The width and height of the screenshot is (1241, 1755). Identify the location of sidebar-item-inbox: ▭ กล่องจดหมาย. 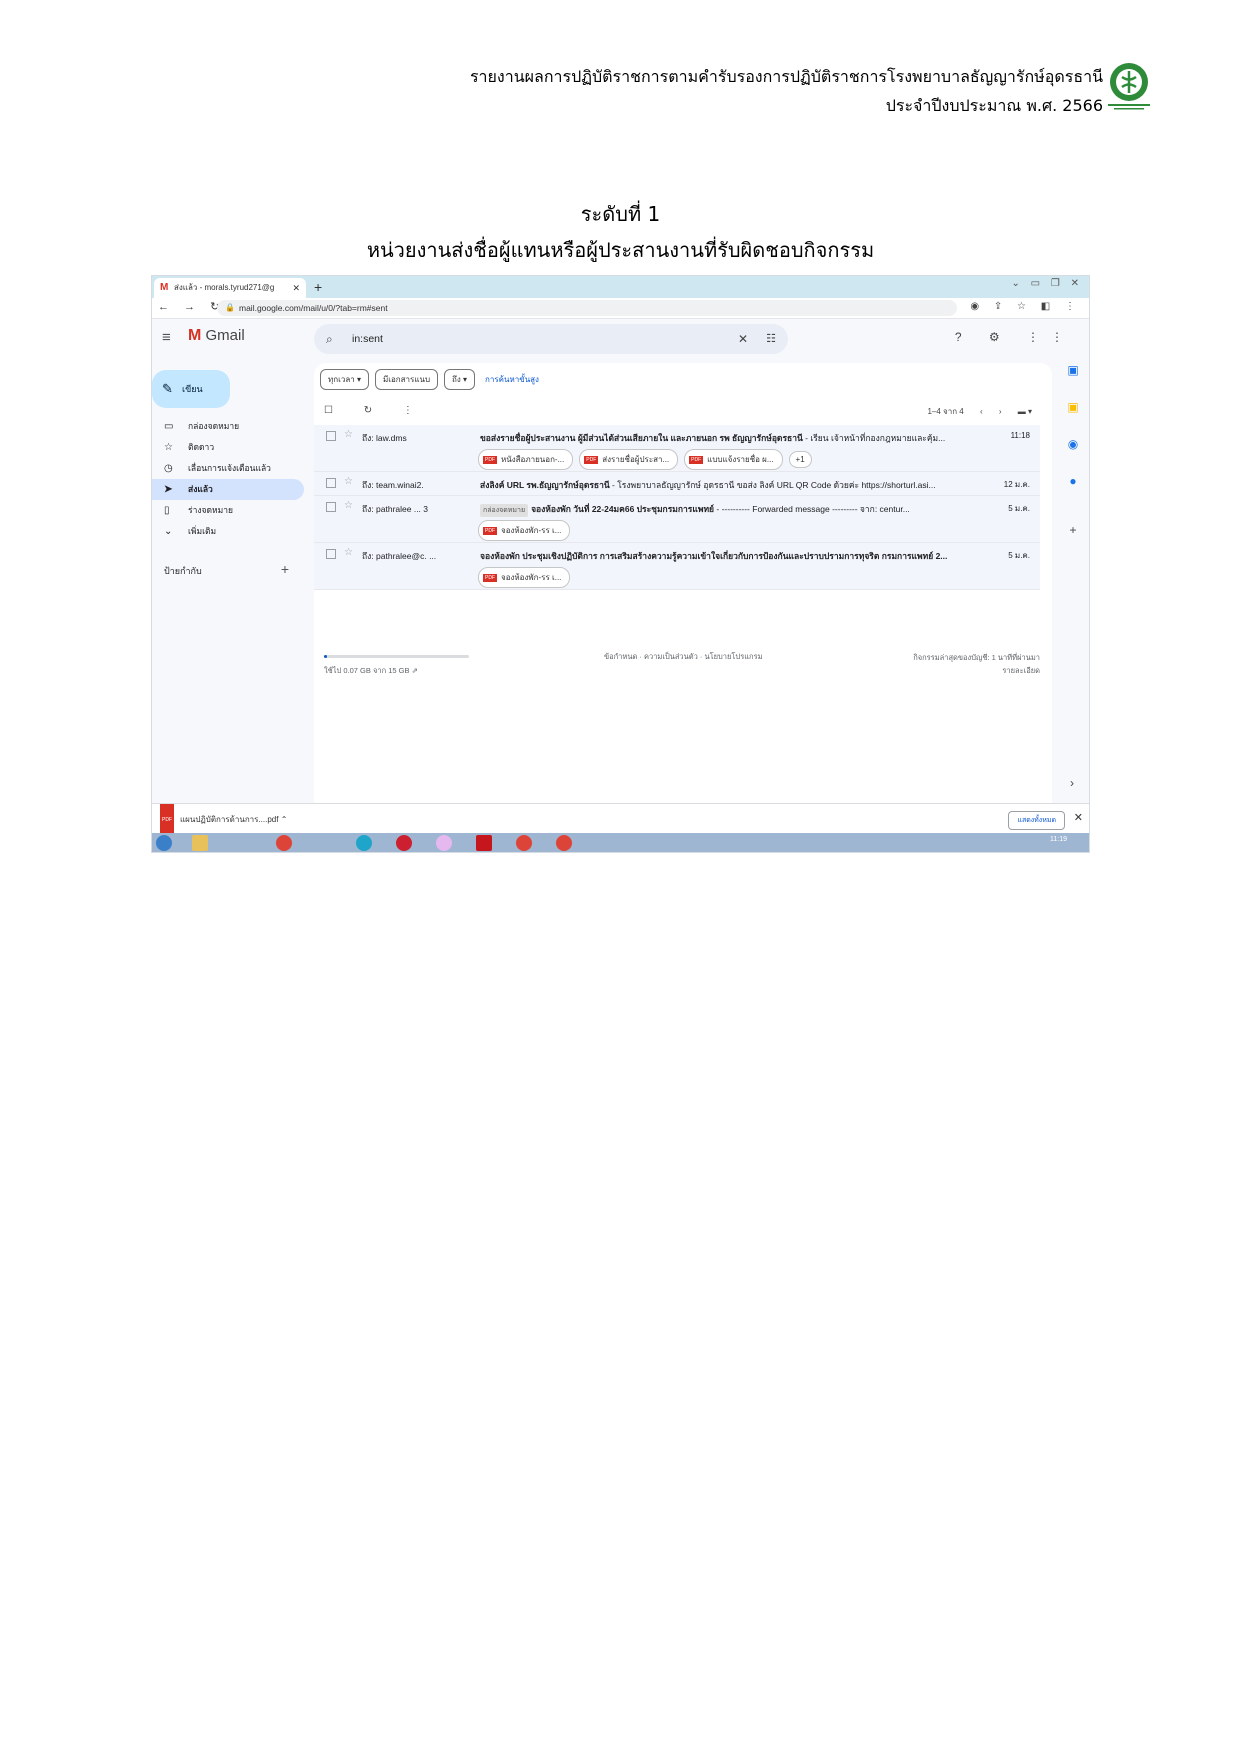
(228, 426).